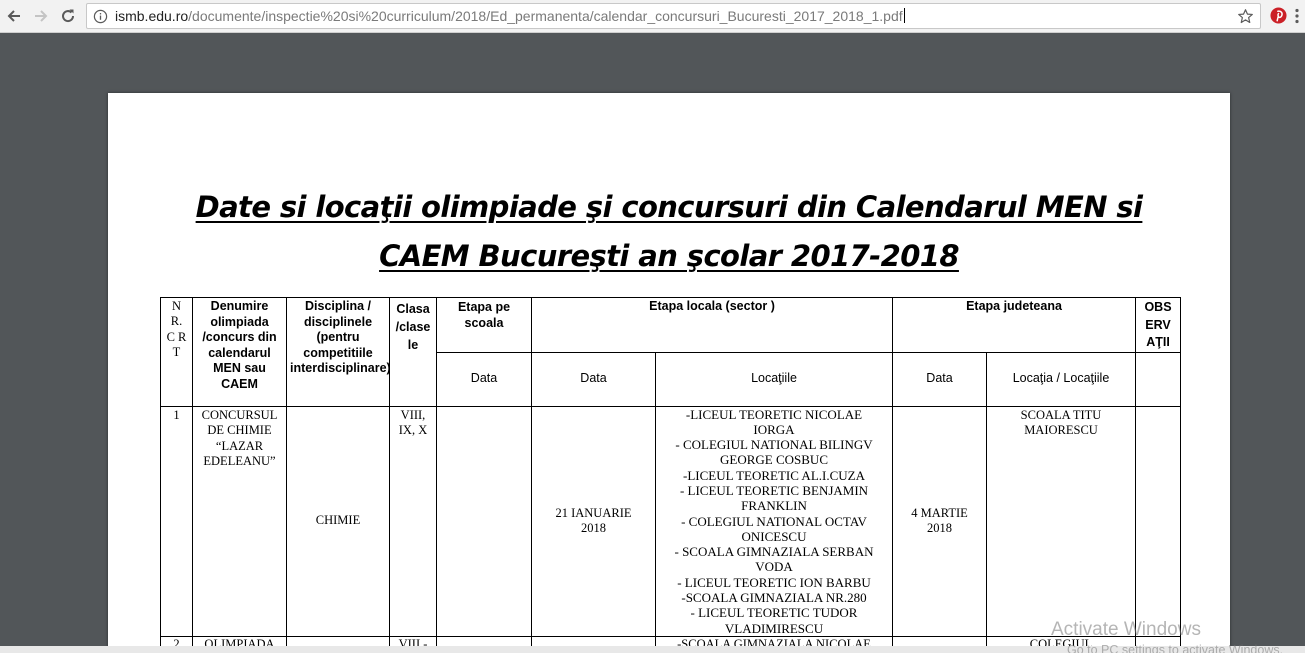 The image size is (1305, 653). What do you see at coordinates (774, 582) in the screenshot?
I see `list-item: - LICEUL TEORETIC ION BARBU` at bounding box center [774, 582].